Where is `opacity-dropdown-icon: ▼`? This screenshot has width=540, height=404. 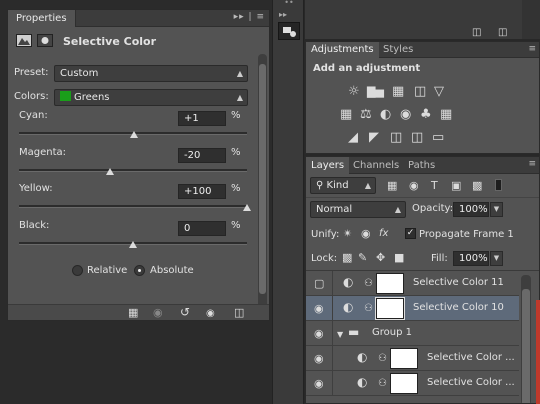
opacity-dropdown-icon: ▼ is located at coordinates (496, 209).